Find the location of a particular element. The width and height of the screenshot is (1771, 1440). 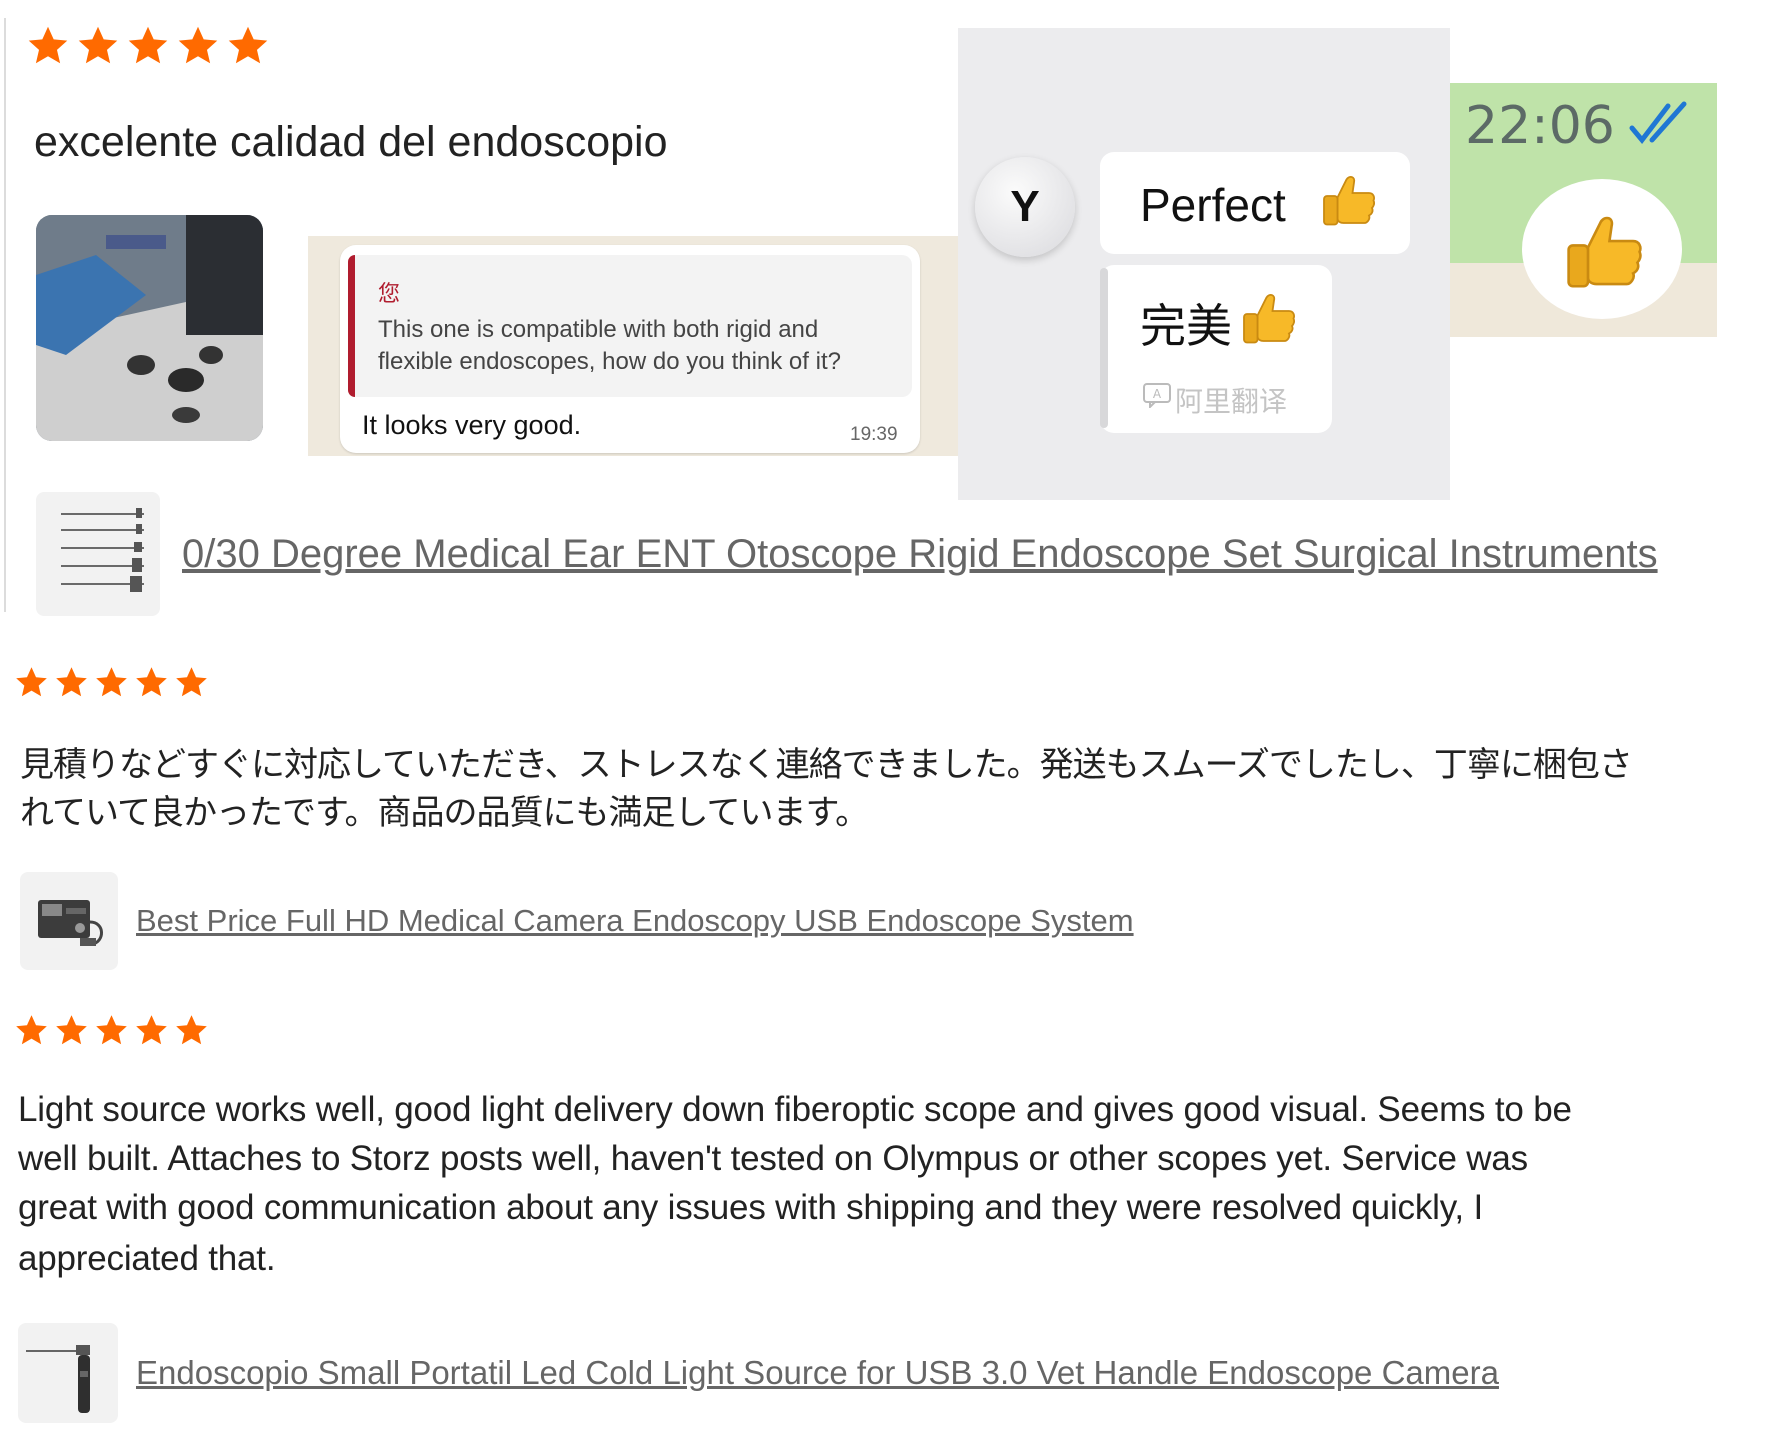

chat-reply-text: It looks very good. is located at coordinates (472, 425).